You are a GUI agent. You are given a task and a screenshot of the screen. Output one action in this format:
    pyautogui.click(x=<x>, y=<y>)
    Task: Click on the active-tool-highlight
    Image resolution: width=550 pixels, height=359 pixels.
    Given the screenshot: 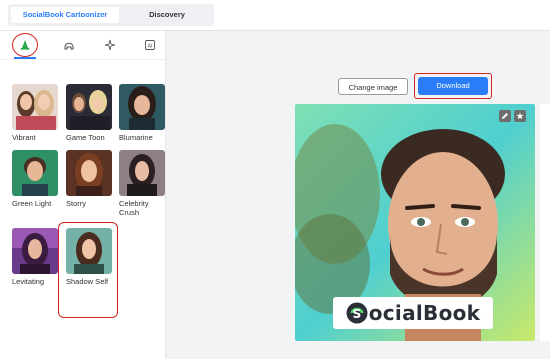 What is the action you would take?
    pyautogui.click(x=25, y=45)
    